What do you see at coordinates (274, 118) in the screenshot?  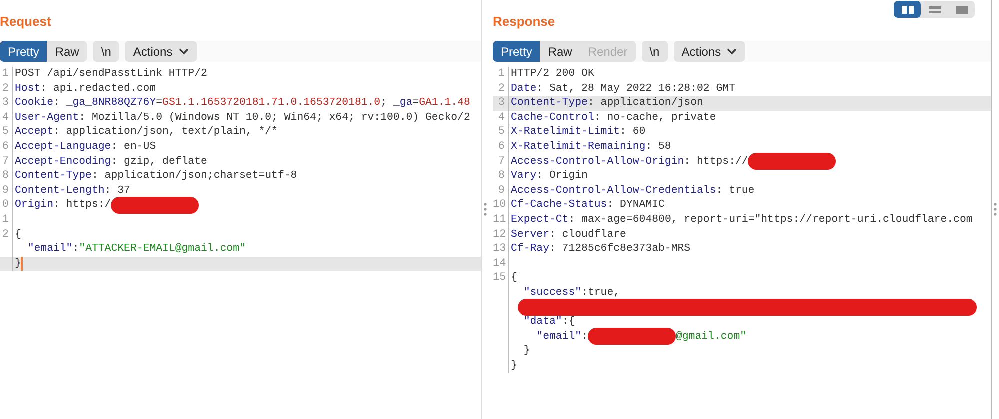 I see `code-text: : Mozilla/5.0 (Windows NT 10.0; Win64; x64; rv:100.0) Gecko/2` at bounding box center [274, 118].